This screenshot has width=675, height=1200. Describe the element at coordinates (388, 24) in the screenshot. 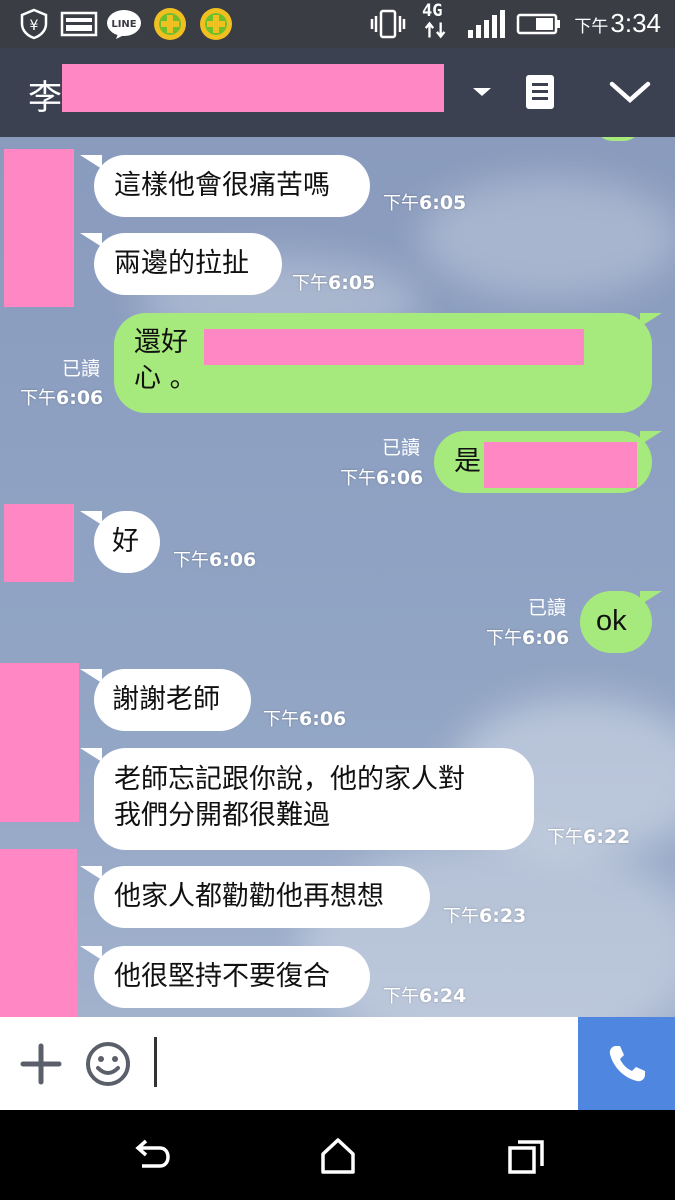

I see `vibrate-icon` at that location.